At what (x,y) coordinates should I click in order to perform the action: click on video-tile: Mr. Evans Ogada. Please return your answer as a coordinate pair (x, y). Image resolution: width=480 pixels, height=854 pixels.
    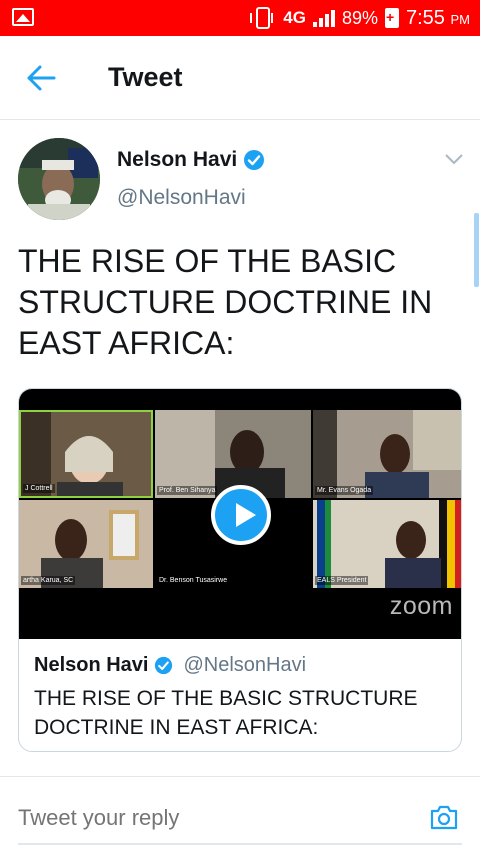
    Looking at the image, I should click on (387, 454).